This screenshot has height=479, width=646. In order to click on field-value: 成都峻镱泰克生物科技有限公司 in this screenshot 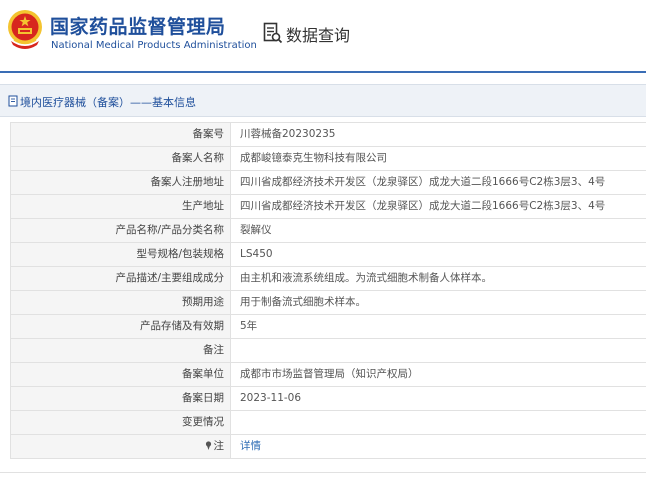, I will do `click(313, 158)`.